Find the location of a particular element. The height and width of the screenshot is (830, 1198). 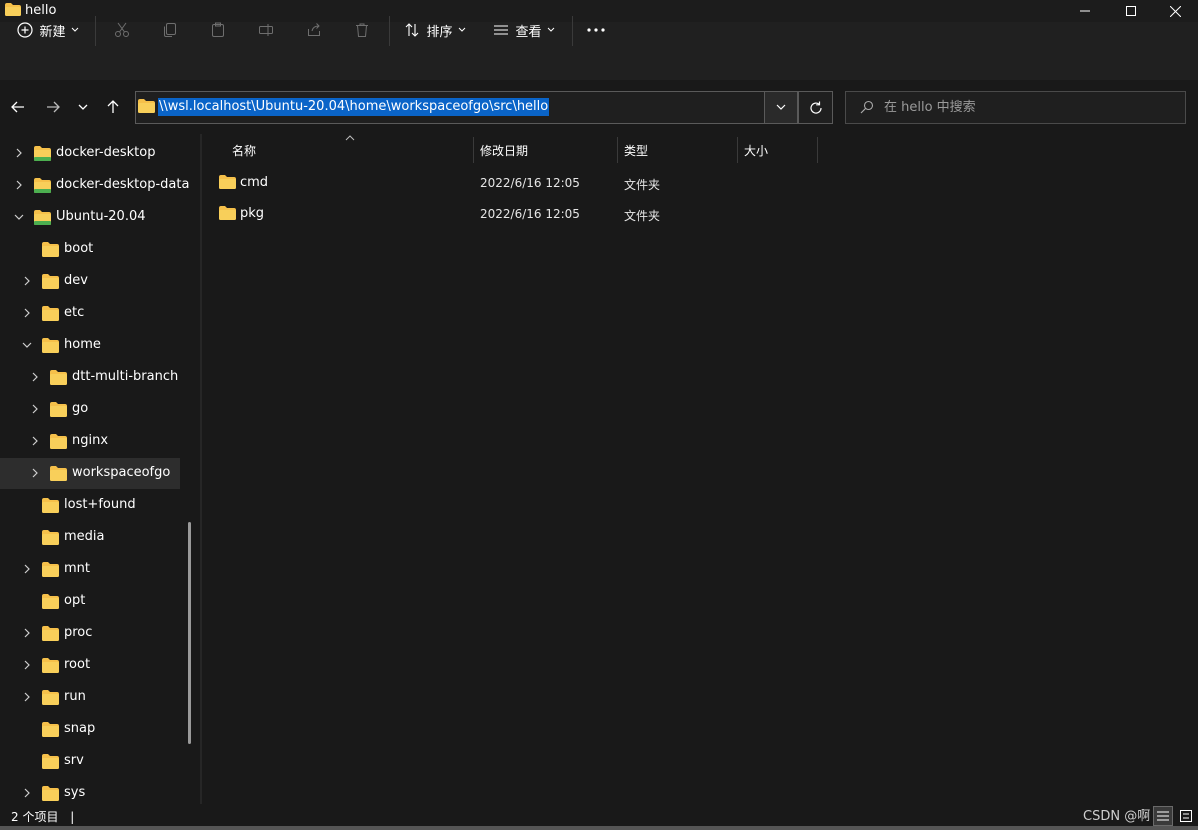

column-header-size: 大小 is located at coordinates (756, 150).